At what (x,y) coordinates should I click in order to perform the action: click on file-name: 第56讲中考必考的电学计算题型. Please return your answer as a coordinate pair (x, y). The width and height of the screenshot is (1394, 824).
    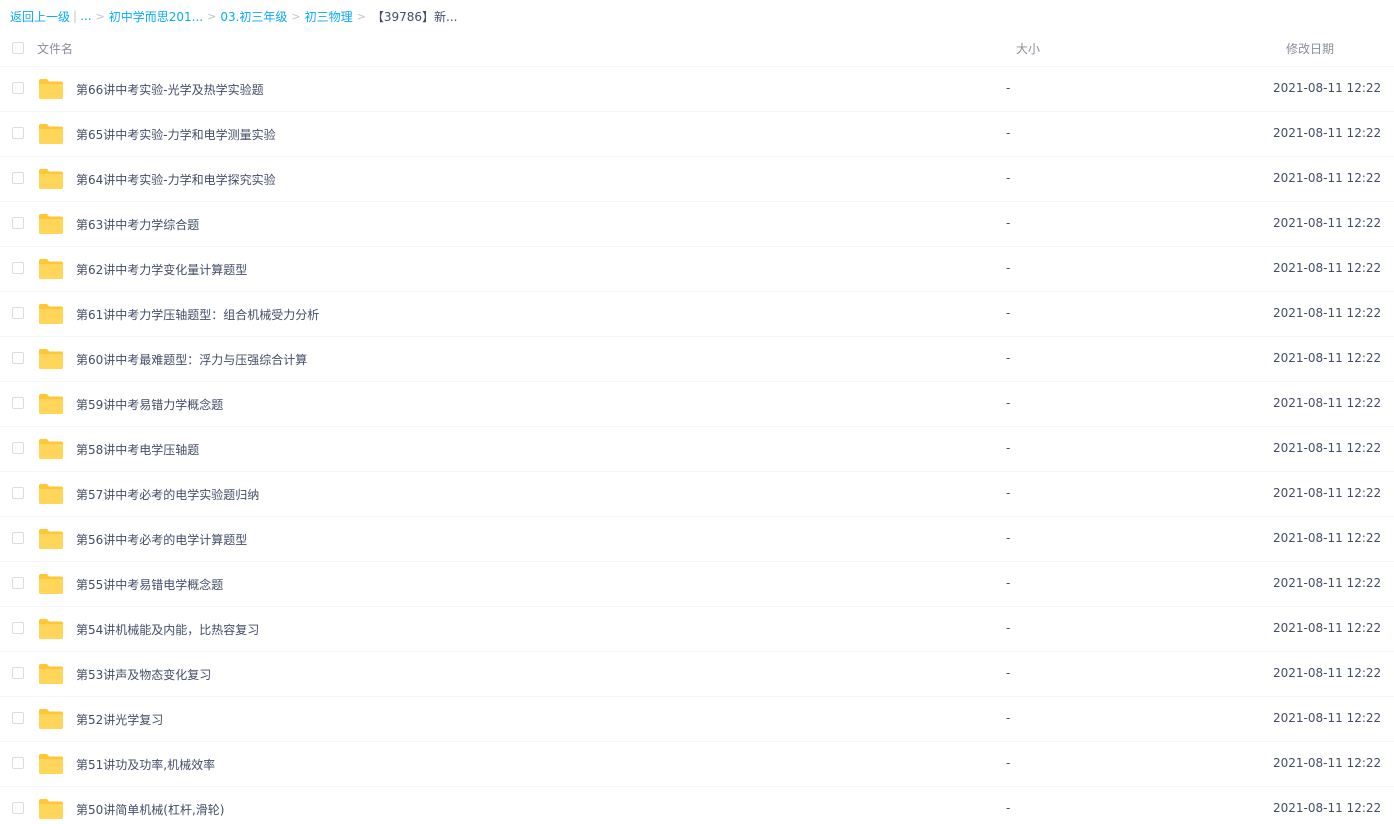
    Looking at the image, I should click on (161, 539).